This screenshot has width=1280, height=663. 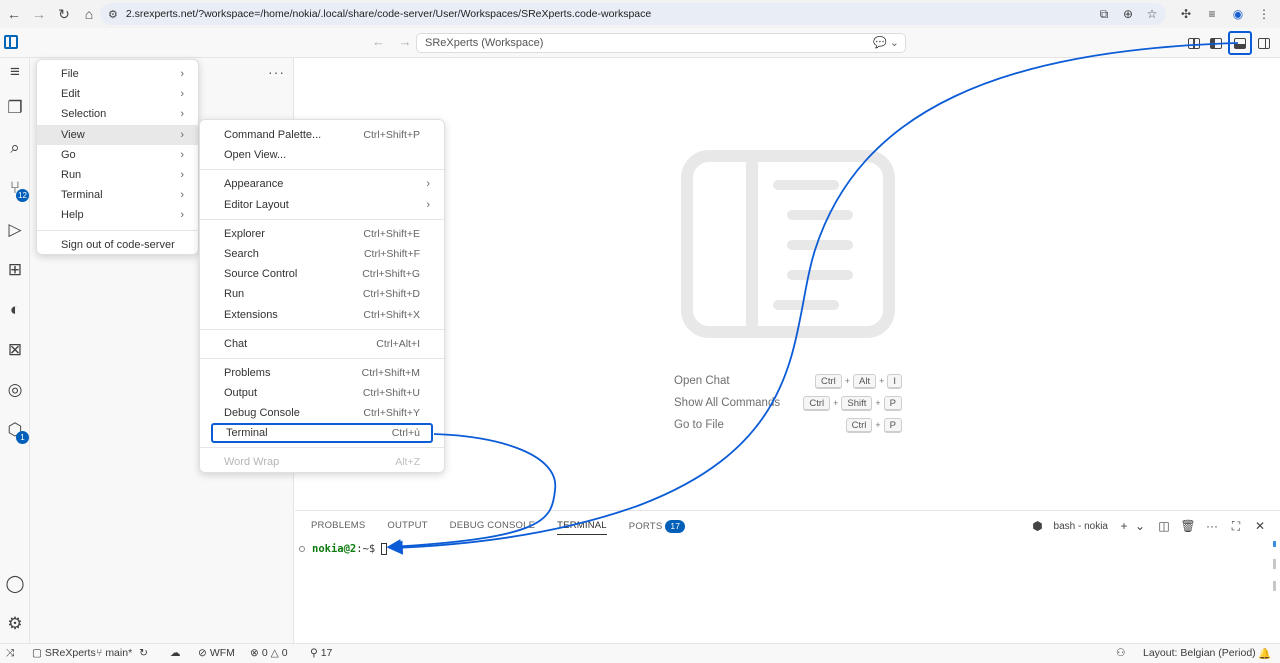 What do you see at coordinates (789, 427) in the screenshot?
I see `shortcut-go-to-file: Go to File Ctrl + P` at bounding box center [789, 427].